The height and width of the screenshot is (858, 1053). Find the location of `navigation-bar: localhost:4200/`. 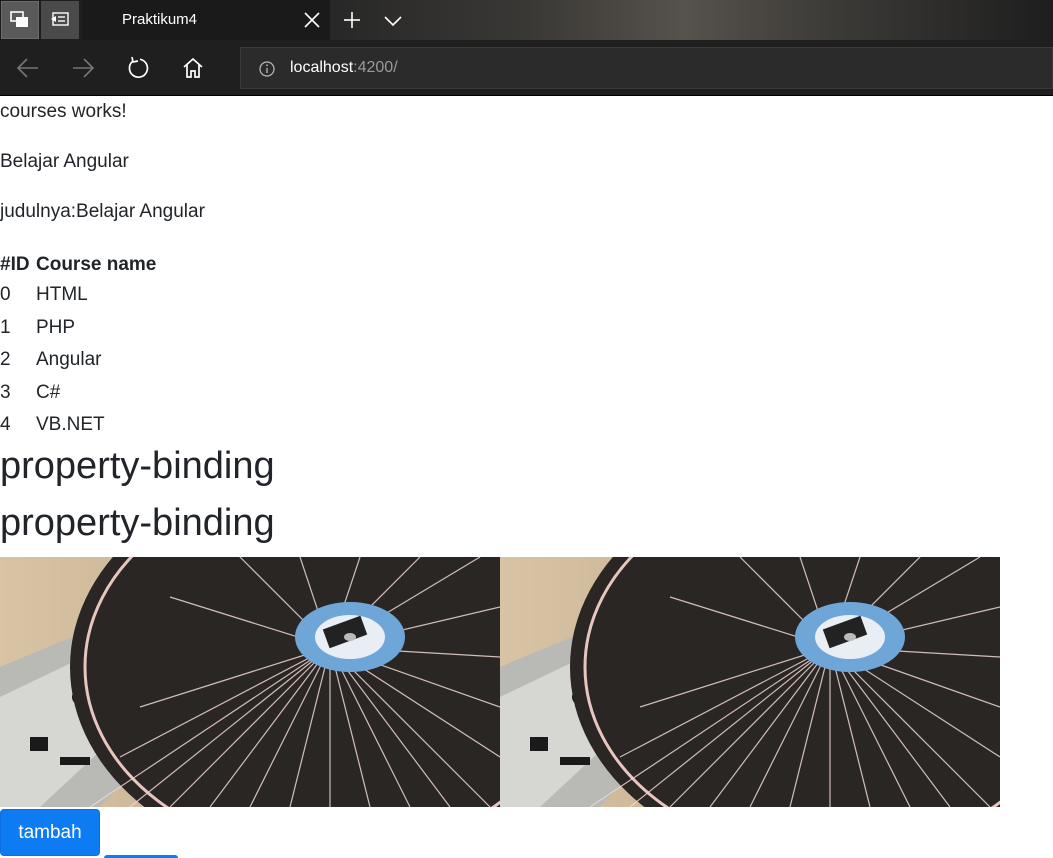

navigation-bar: localhost:4200/ is located at coordinates (526, 68).